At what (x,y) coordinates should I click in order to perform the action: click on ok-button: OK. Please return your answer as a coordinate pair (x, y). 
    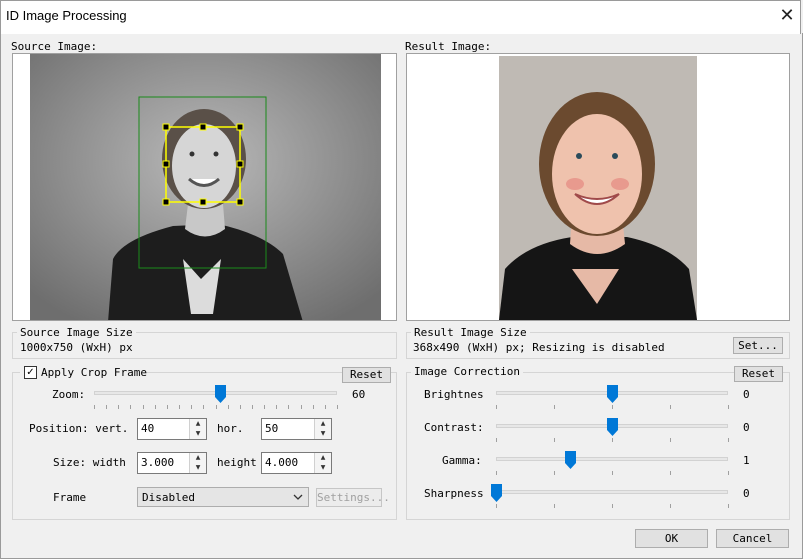
    Looking at the image, I should click on (671, 538).